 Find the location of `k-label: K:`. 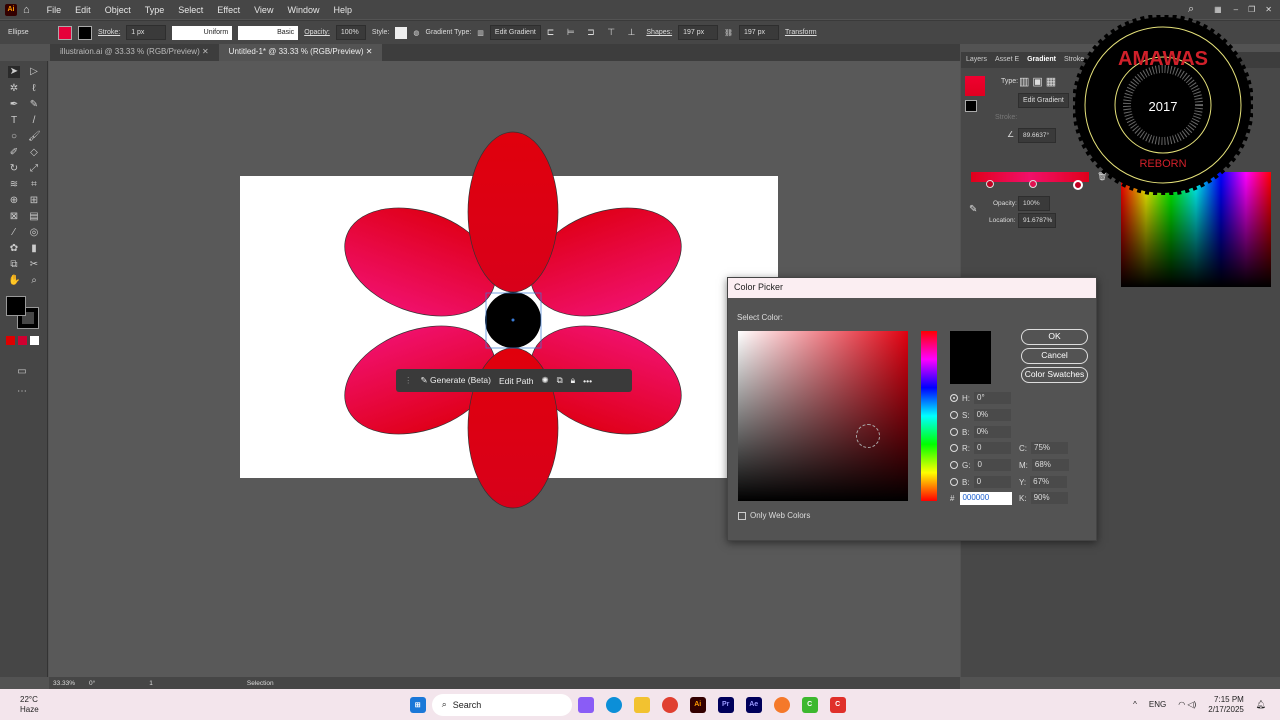

k-label: K: is located at coordinates (1023, 498).